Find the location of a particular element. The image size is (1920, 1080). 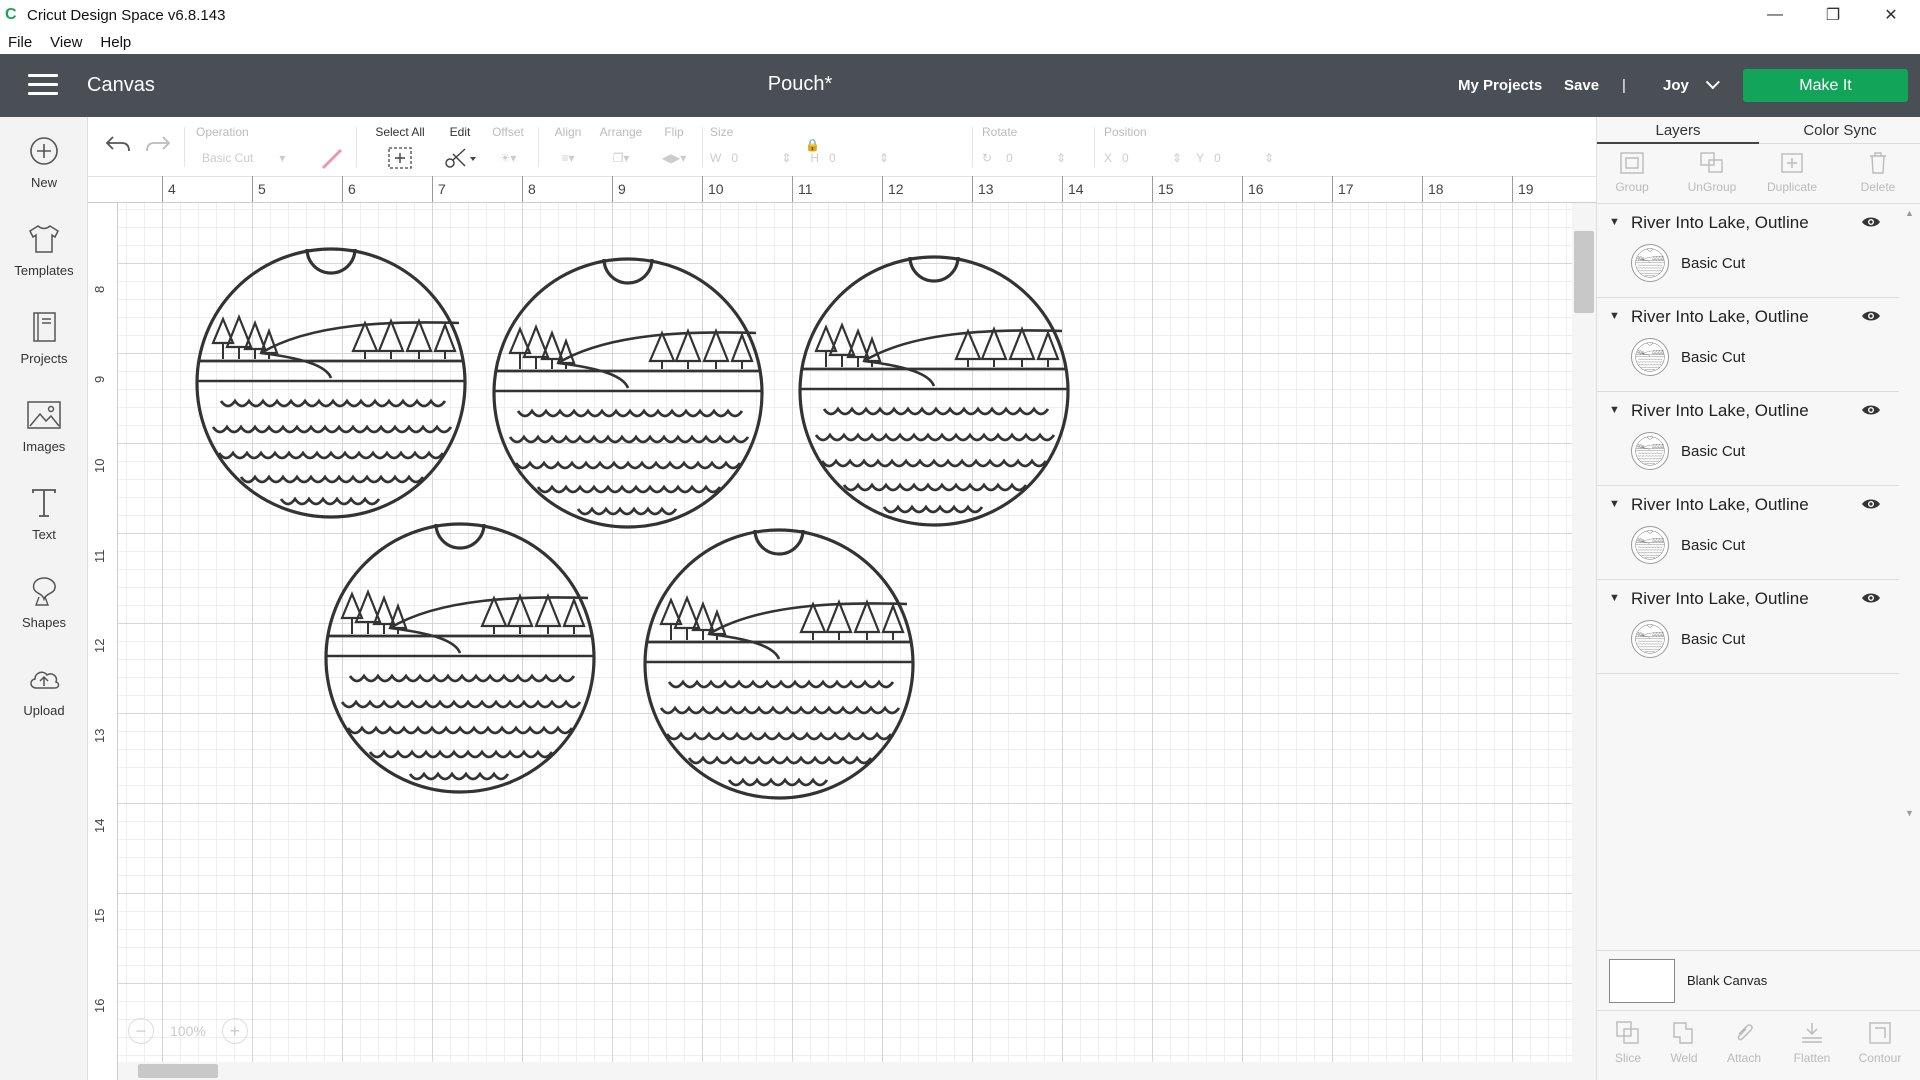

duplicate-button: Duplicate is located at coordinates (1792, 172).